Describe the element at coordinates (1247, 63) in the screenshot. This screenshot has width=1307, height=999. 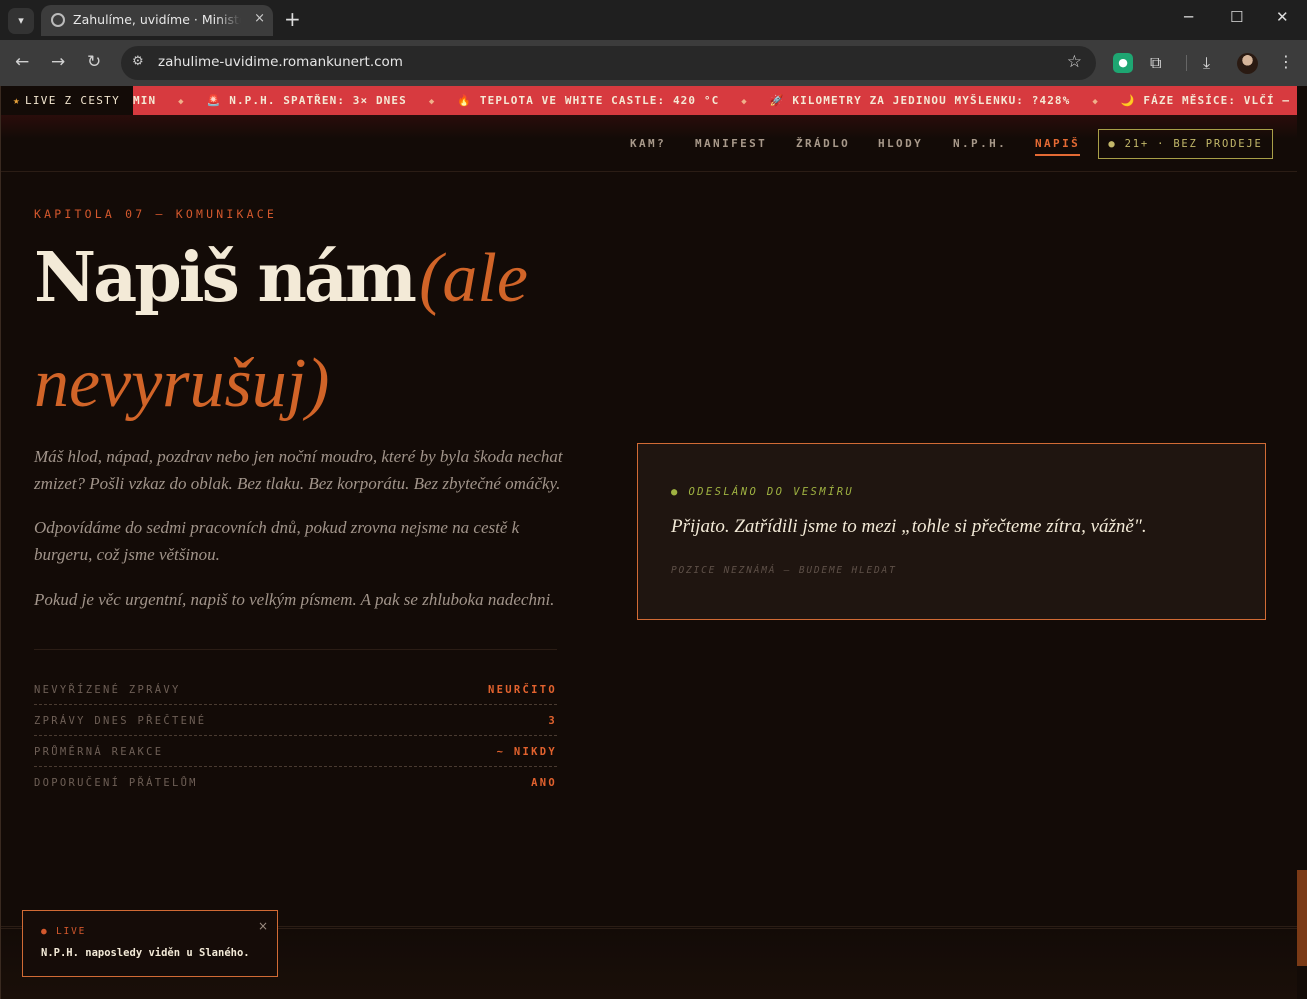
I see `profile-avatar` at that location.